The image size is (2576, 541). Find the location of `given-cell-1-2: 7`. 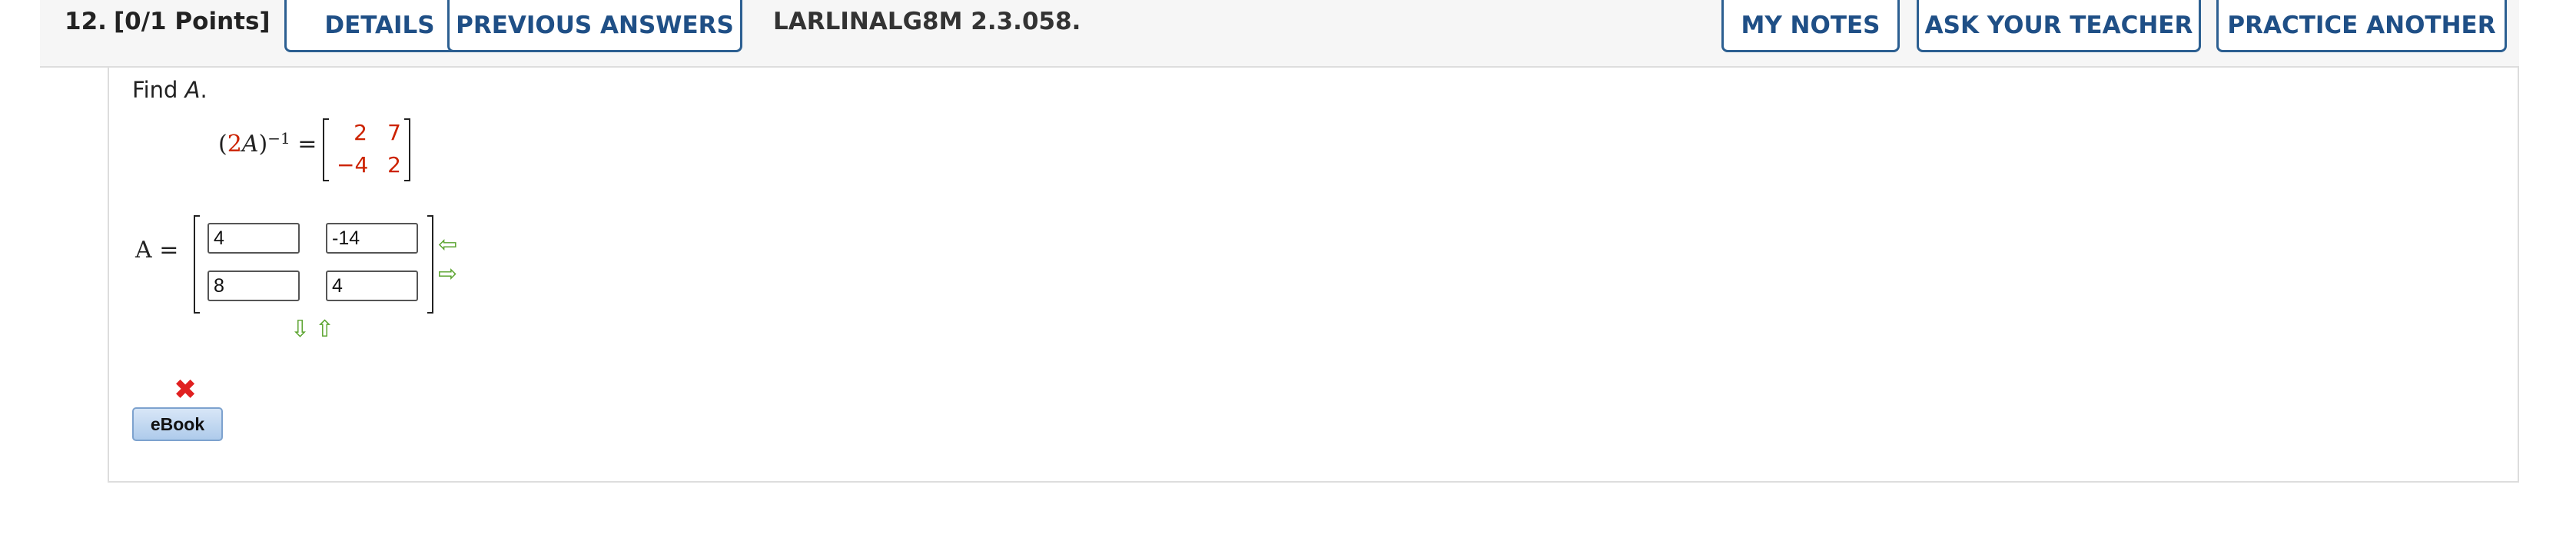

given-cell-1-2: 7 is located at coordinates (394, 132).